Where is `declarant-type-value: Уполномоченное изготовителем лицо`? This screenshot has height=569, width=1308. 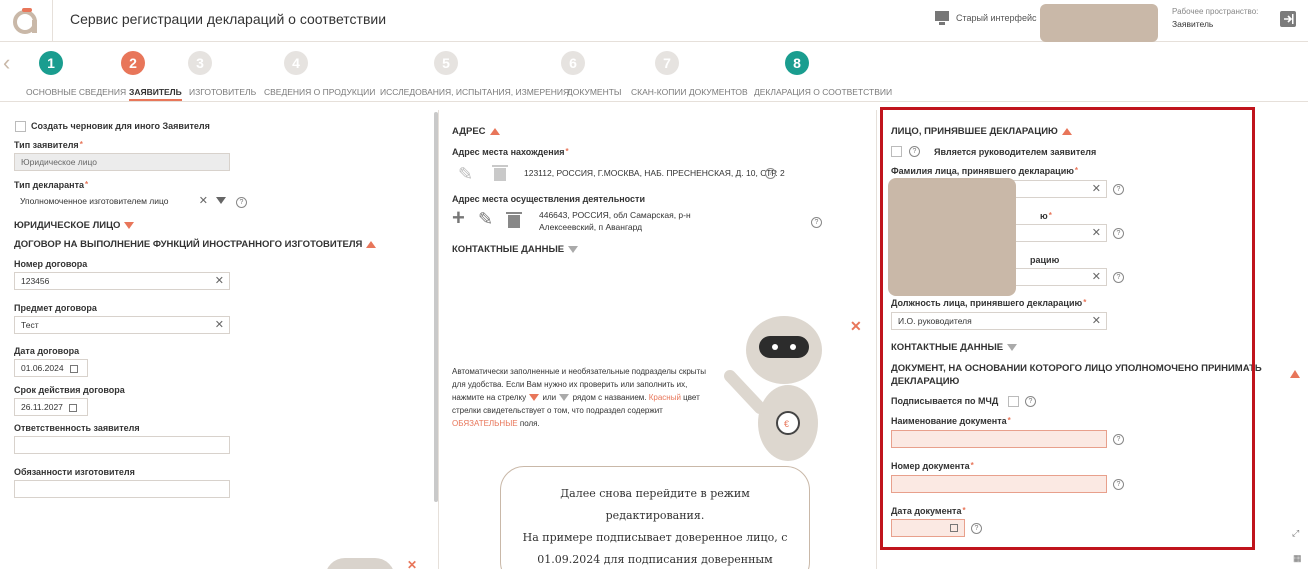
declarant-type-value: Уполномоченное изготовителем лицо is located at coordinates (94, 201).